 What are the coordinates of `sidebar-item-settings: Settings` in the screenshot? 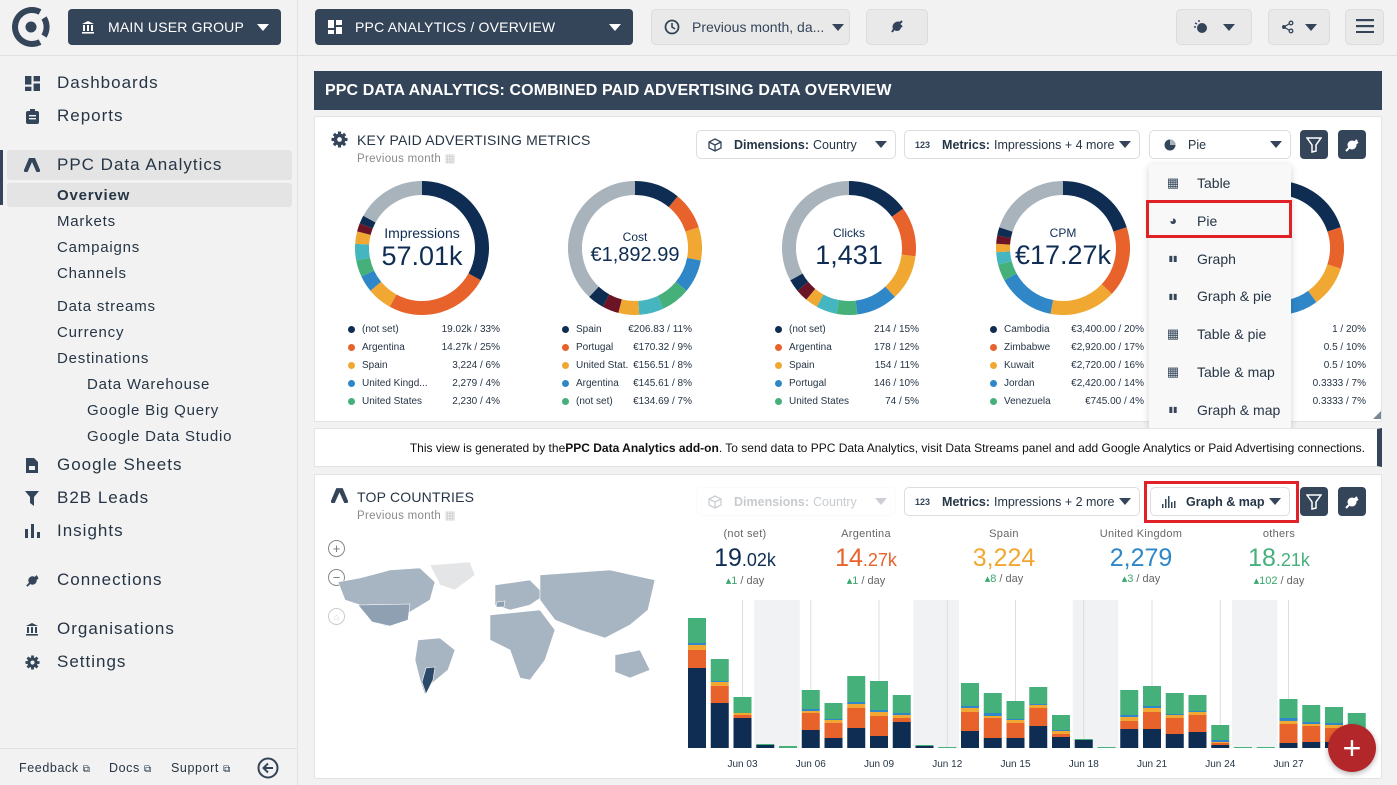 It's located at (148, 662).